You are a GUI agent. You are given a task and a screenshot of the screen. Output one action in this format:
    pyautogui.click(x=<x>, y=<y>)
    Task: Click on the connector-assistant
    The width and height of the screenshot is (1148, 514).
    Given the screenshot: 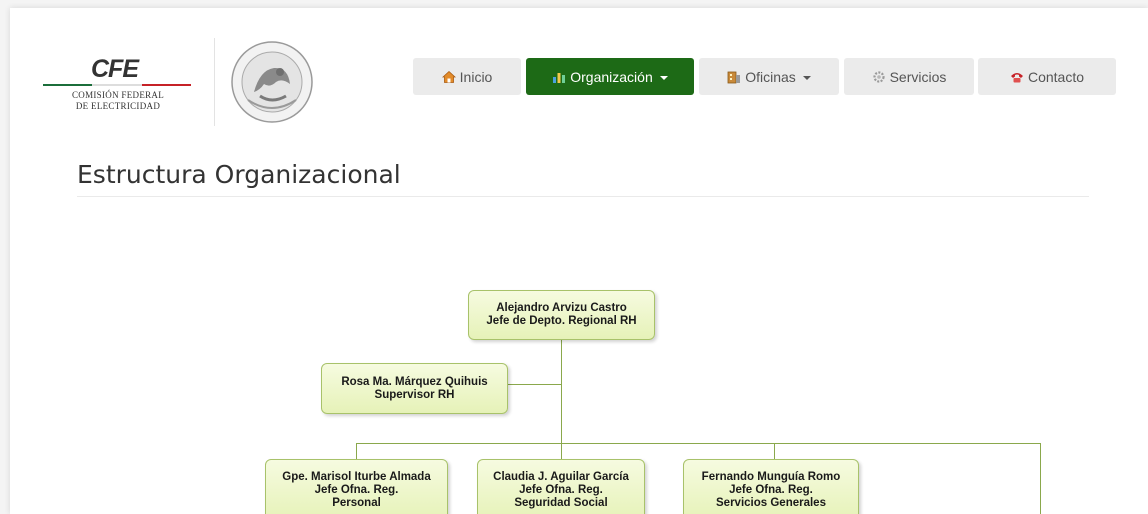 What is the action you would take?
    pyautogui.click(x=535, y=384)
    